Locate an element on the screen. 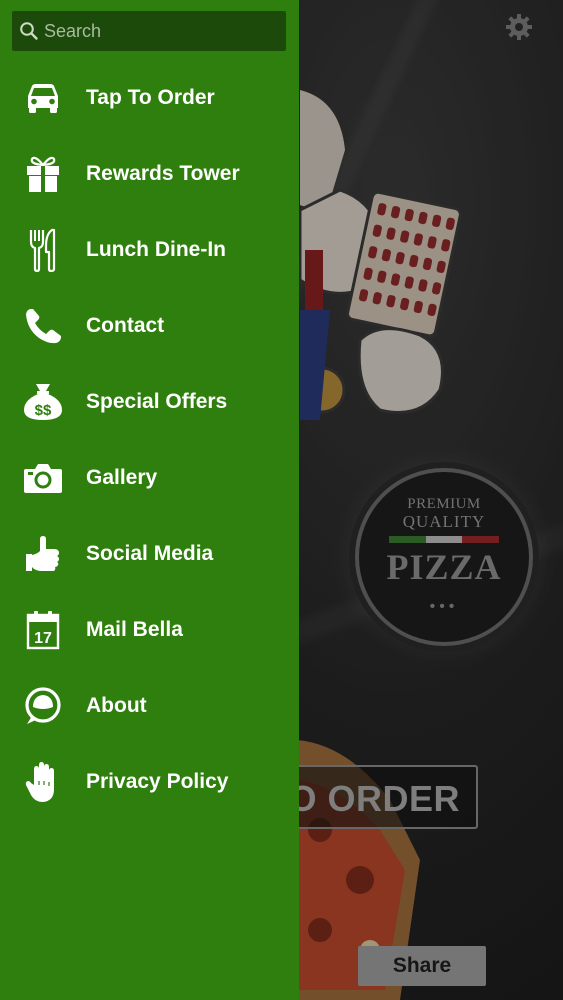  fork-knife-icon is located at coordinates (43, 250).